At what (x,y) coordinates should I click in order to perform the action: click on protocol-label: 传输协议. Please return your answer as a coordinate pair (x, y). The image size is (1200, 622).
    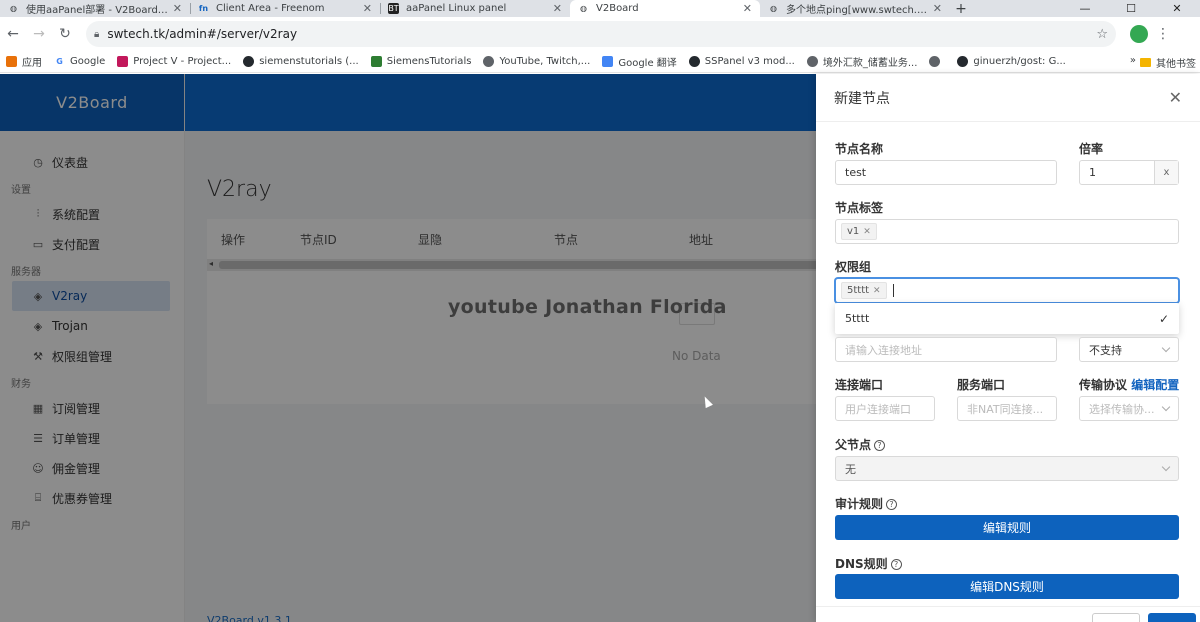
    Looking at the image, I should click on (1103, 385).